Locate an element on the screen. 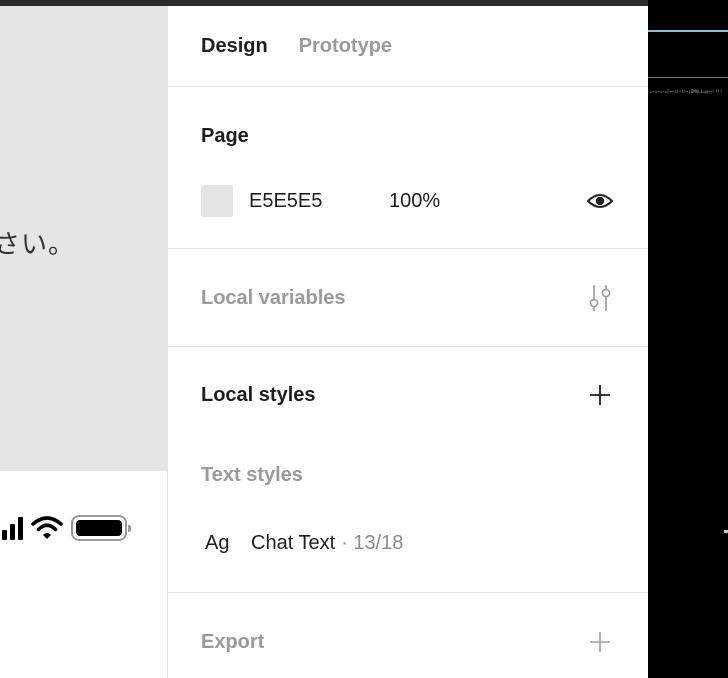 Image resolution: width=728 pixels, height=678 pixels. export-section: Export is located at coordinates (408, 635).